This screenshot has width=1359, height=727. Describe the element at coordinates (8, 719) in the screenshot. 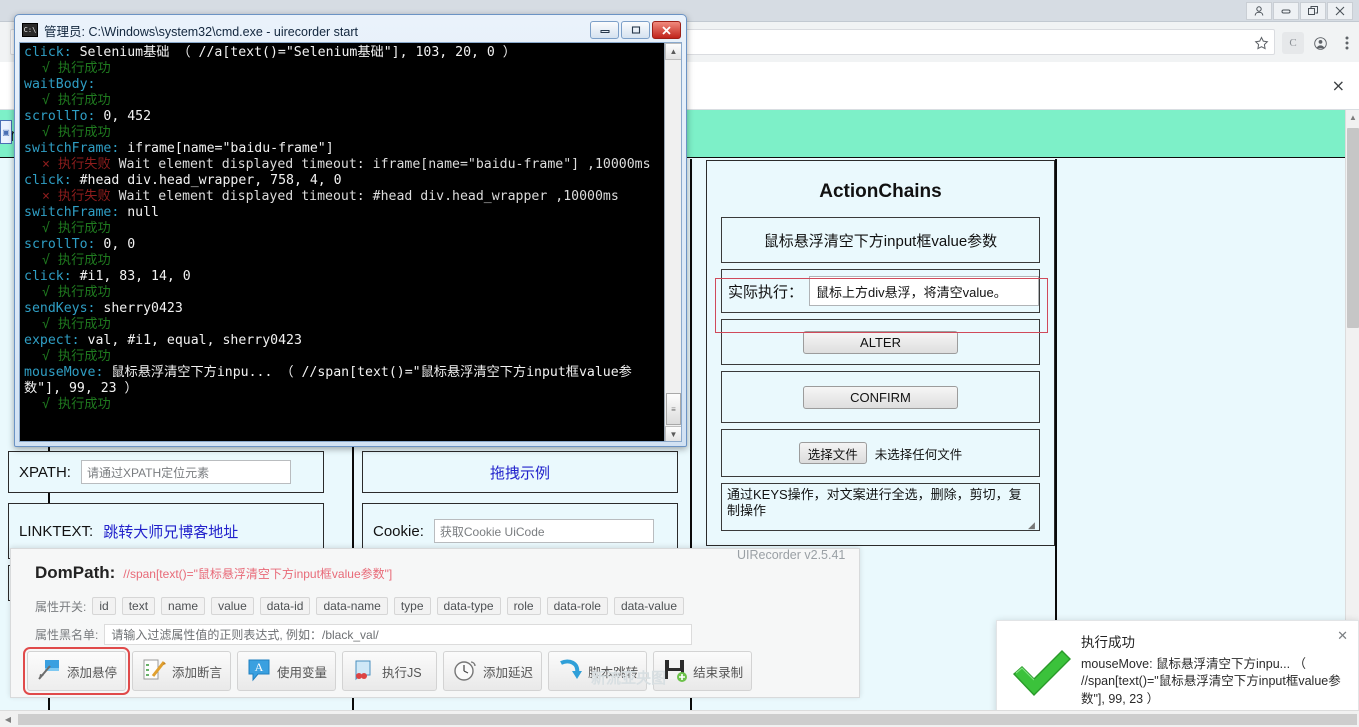

I see `hscroll-left-arrow: ◀` at that location.